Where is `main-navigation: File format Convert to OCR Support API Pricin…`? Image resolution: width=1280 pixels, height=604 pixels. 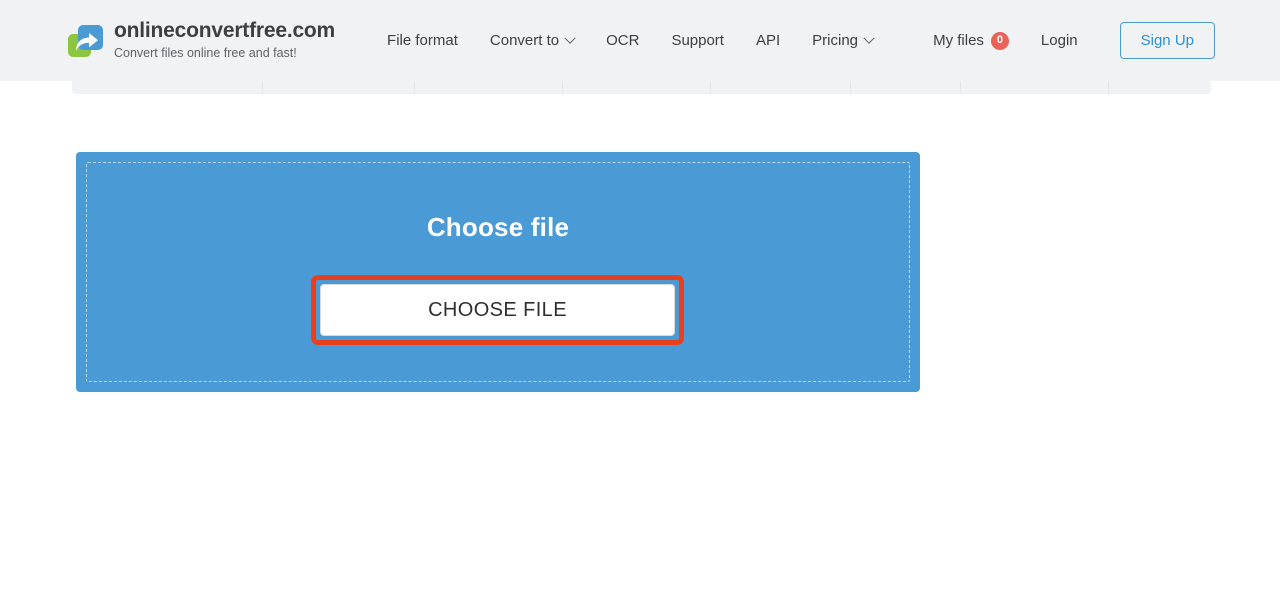 main-navigation: File format Convert to OCR Support API Pricin… is located at coordinates (631, 40).